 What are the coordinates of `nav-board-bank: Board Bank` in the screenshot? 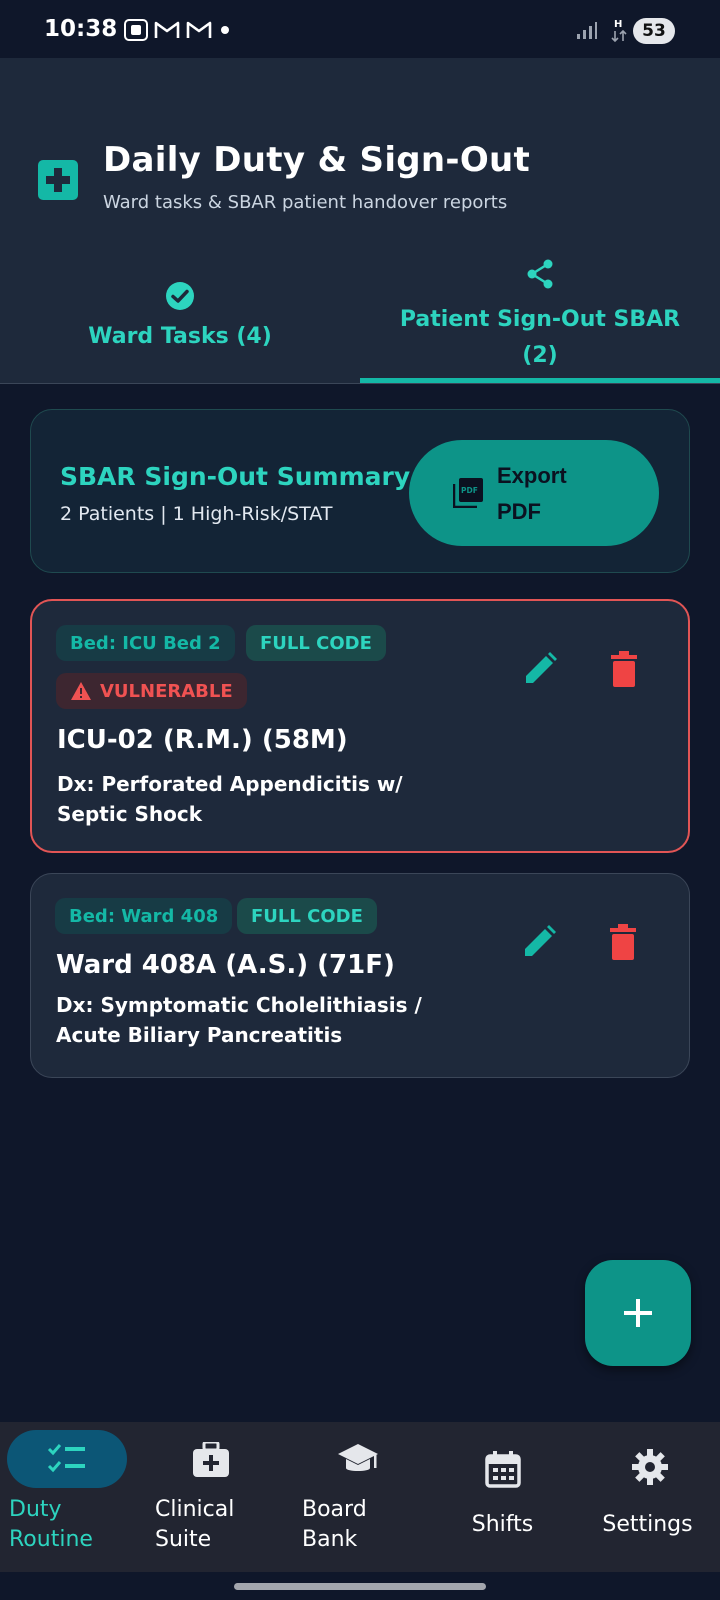 It's located at (357, 1497).